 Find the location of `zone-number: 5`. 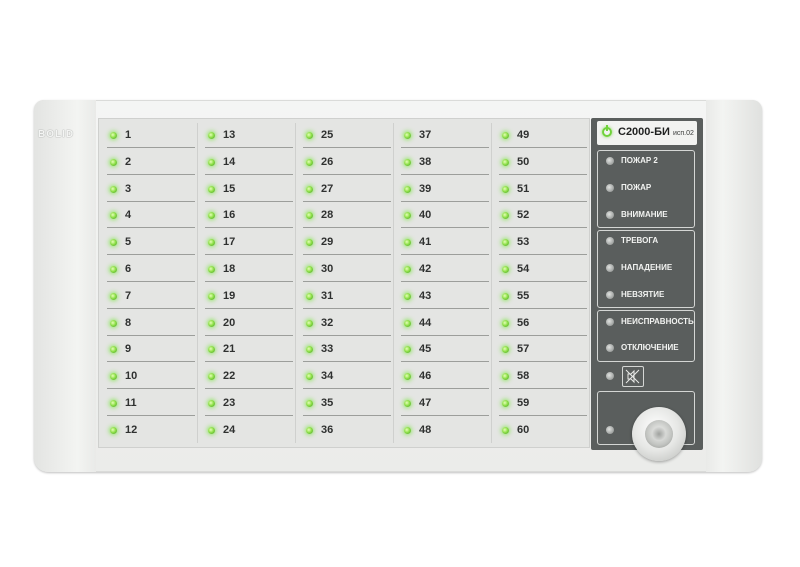

zone-number: 5 is located at coordinates (128, 242).